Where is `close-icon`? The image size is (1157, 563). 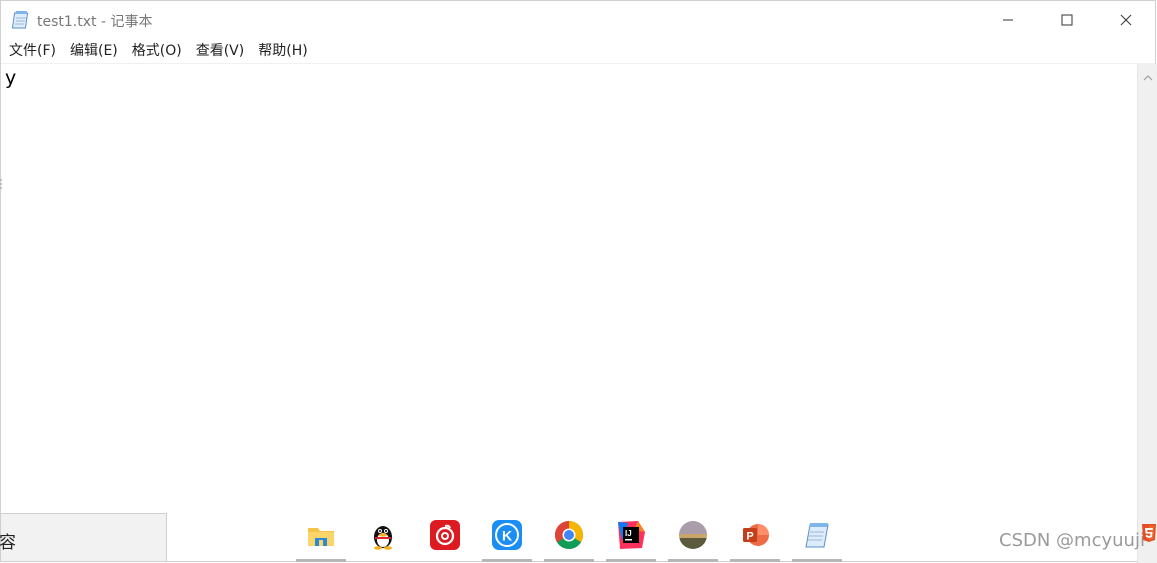 close-icon is located at coordinates (1126, 20).